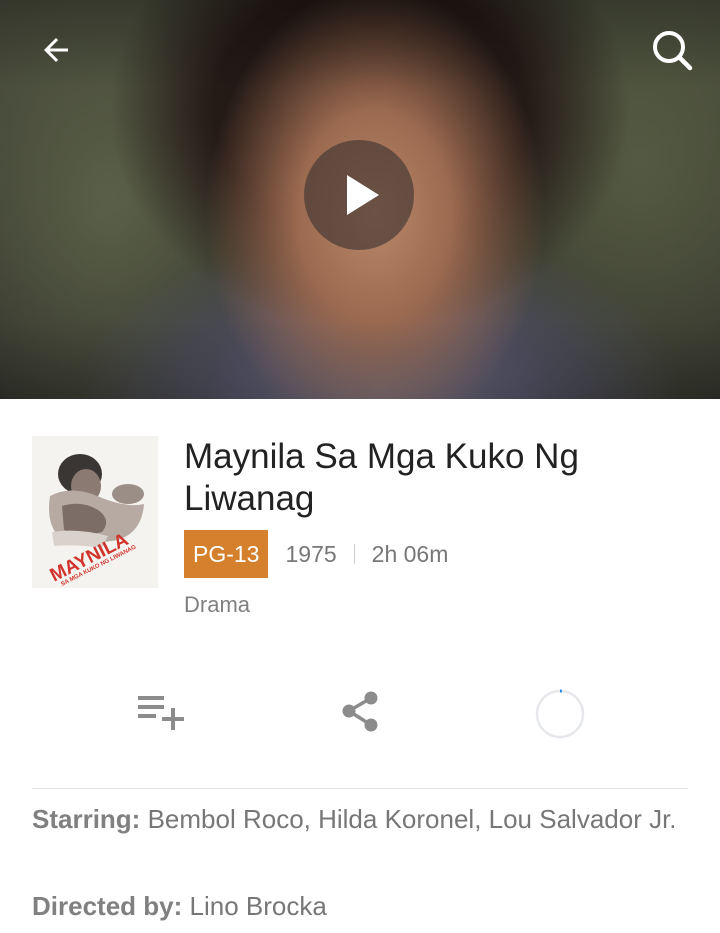 This screenshot has height=933, width=720. I want to click on add-to-playlist-button, so click(161, 712).